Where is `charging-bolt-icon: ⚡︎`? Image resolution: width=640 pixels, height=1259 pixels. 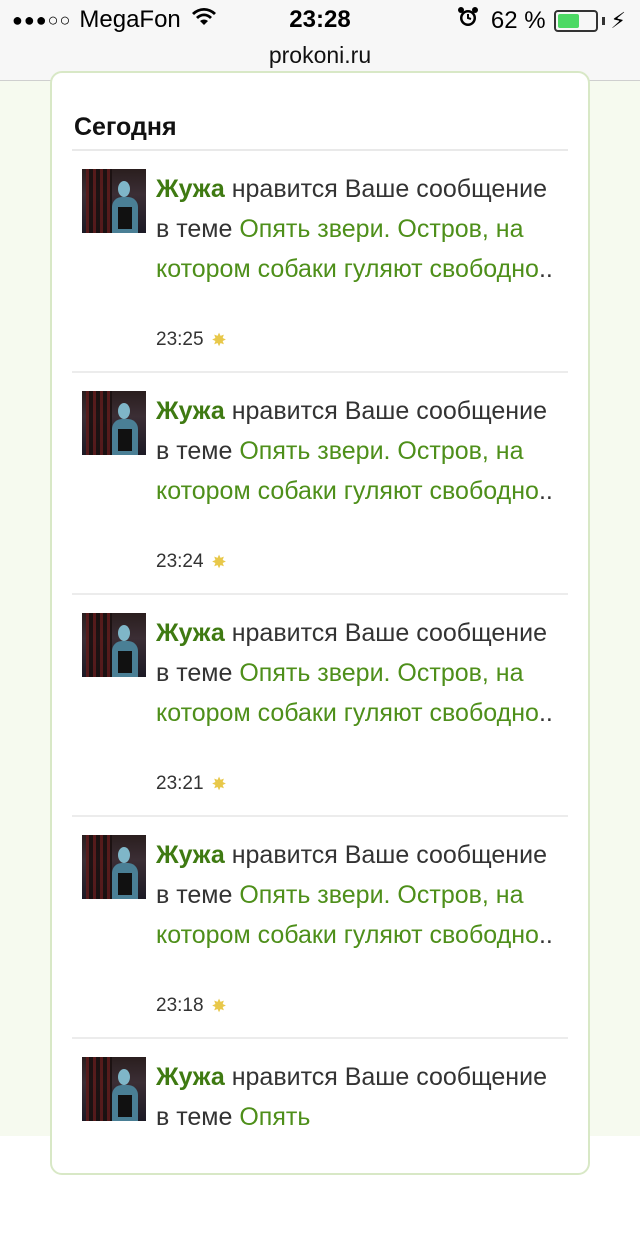 charging-bolt-icon: ⚡︎ is located at coordinates (618, 20).